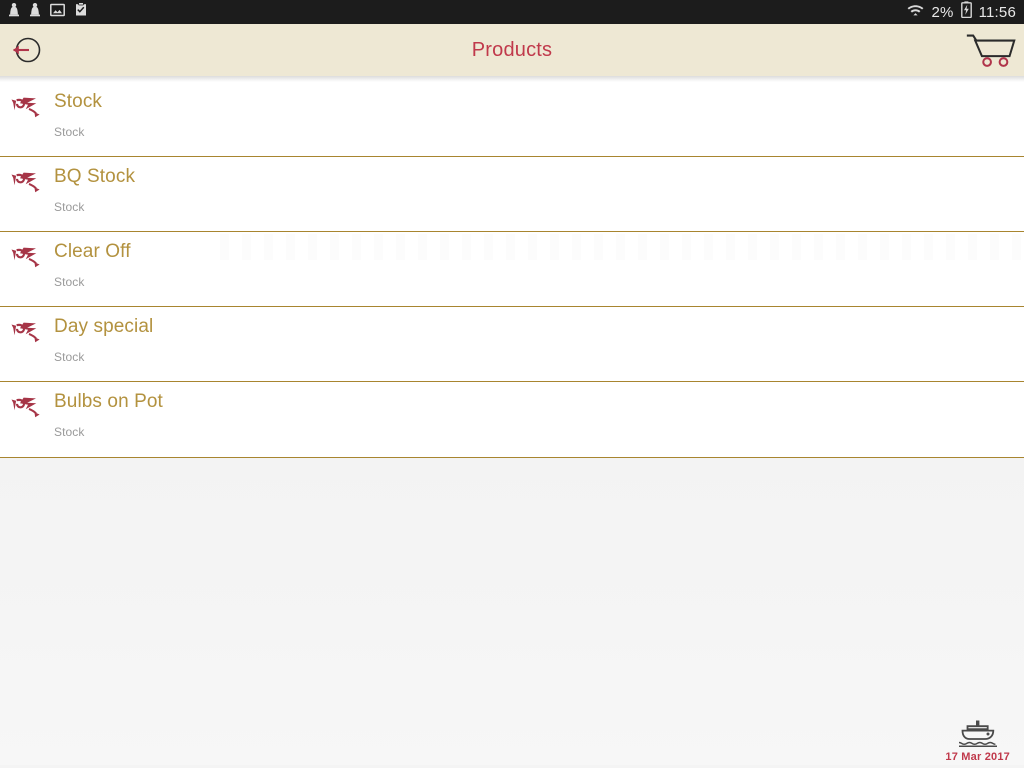  Describe the element at coordinates (512, 194) in the screenshot. I see `list-item: BQ Stock Stock` at that location.